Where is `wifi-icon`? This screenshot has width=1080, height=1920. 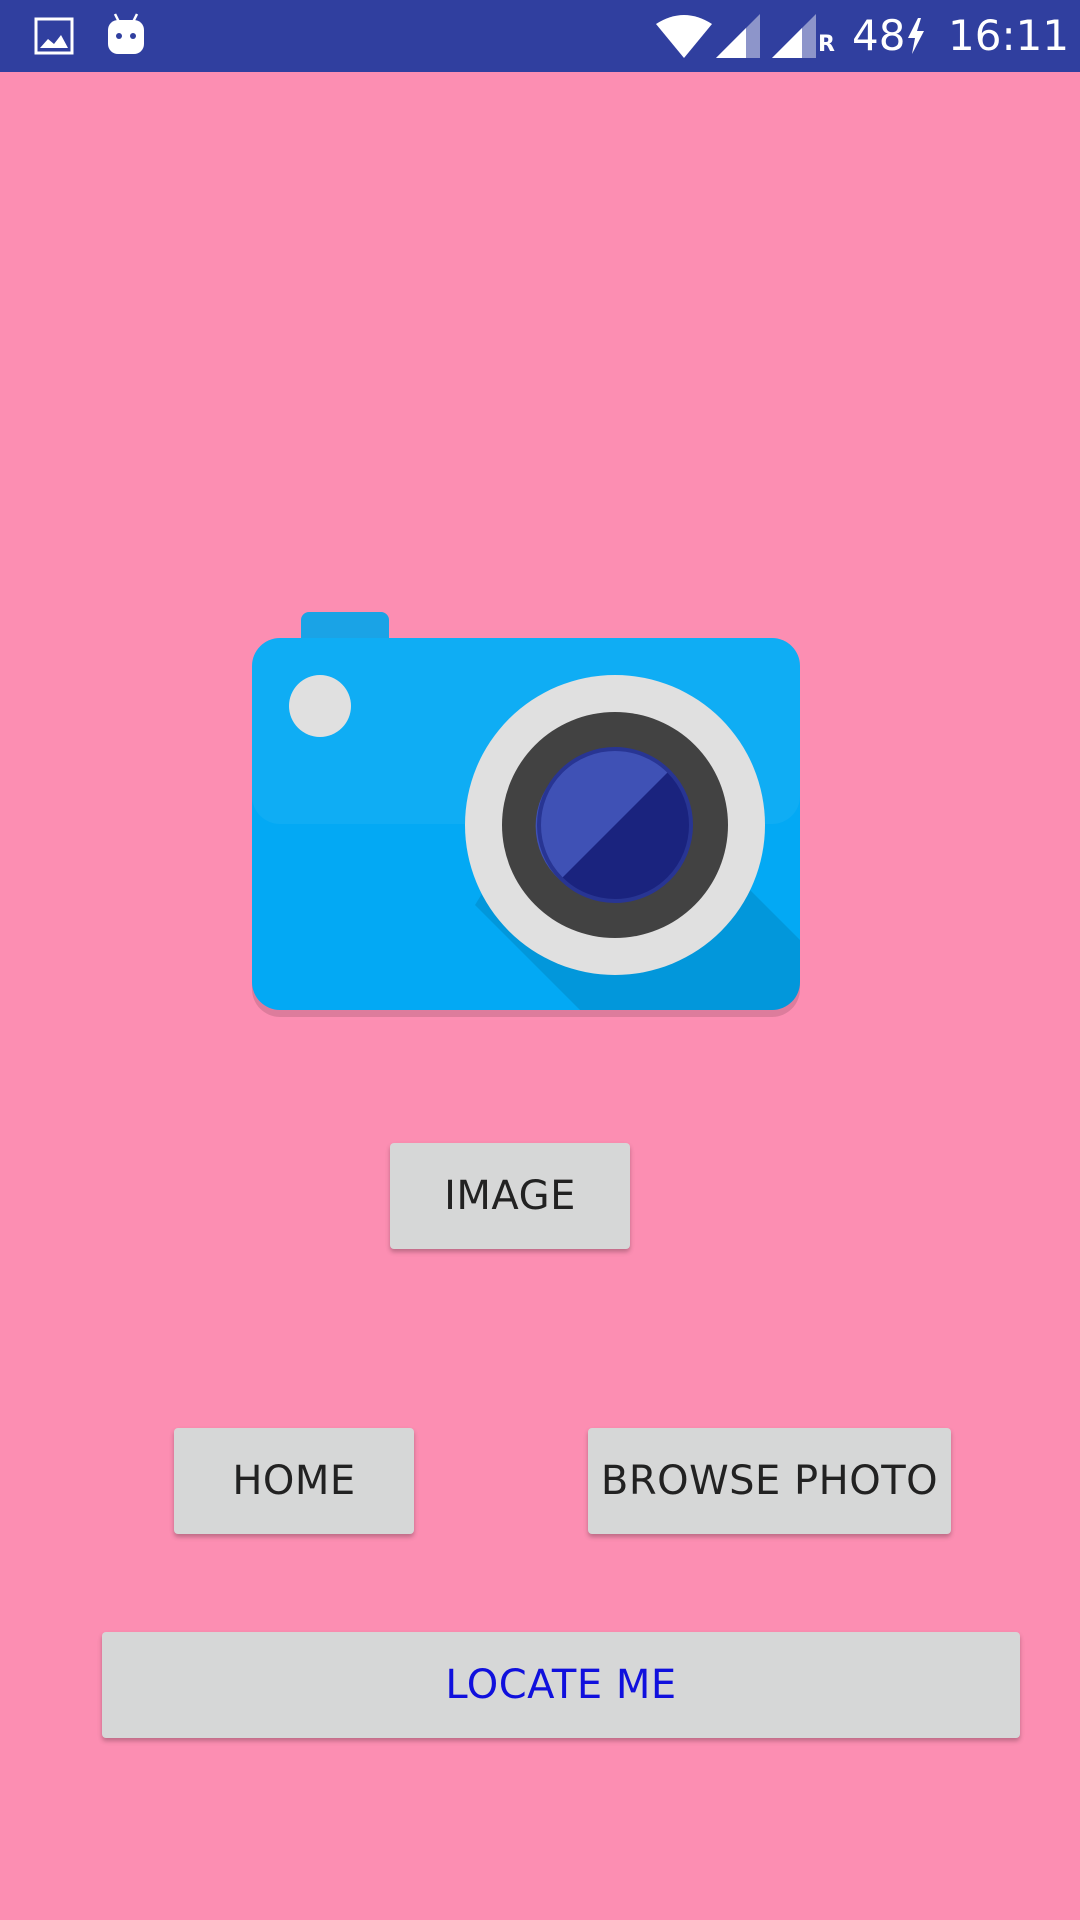 wifi-icon is located at coordinates (684, 36).